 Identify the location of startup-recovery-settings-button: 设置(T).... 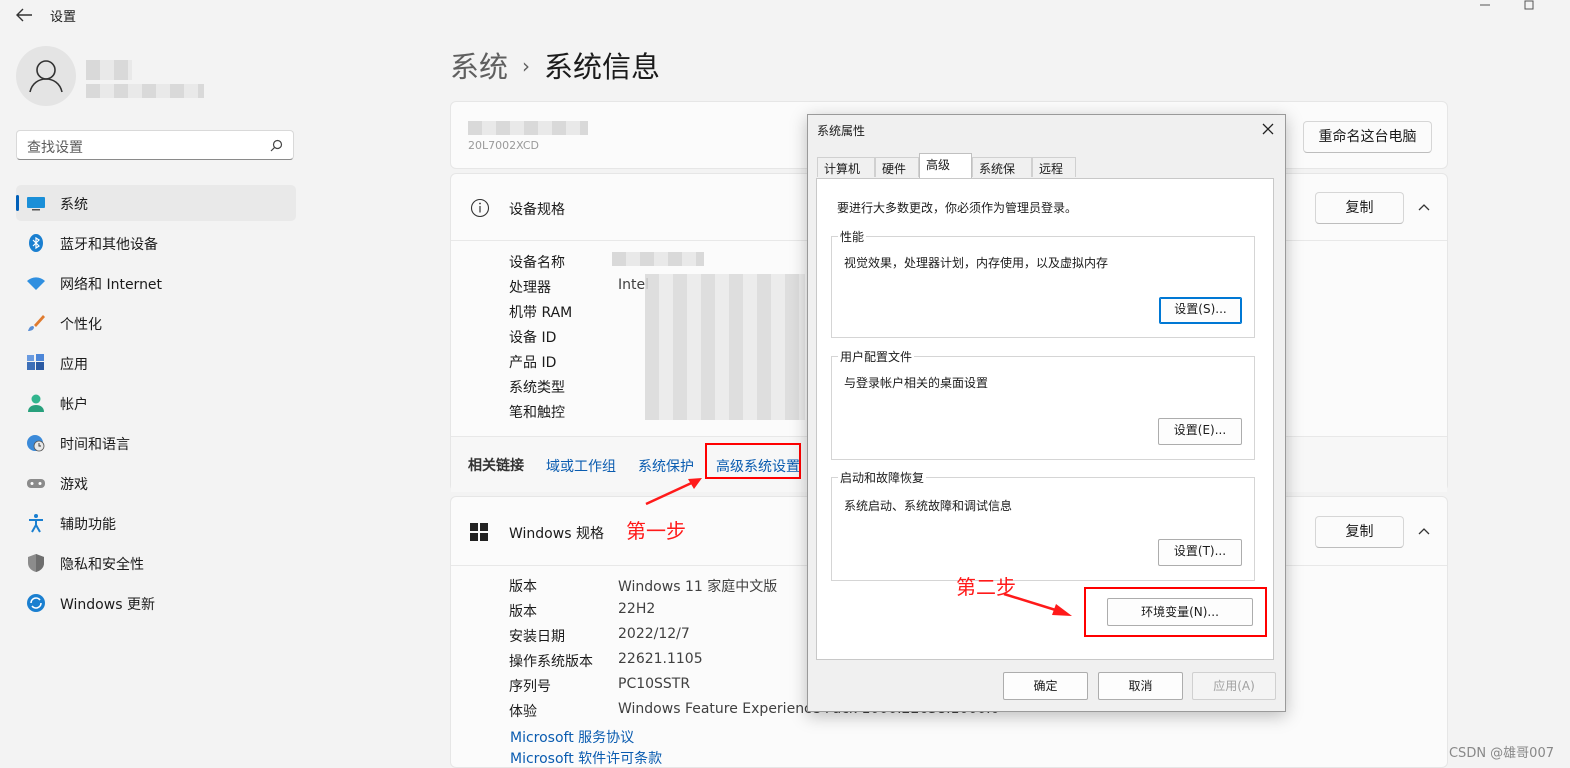
(1200, 552).